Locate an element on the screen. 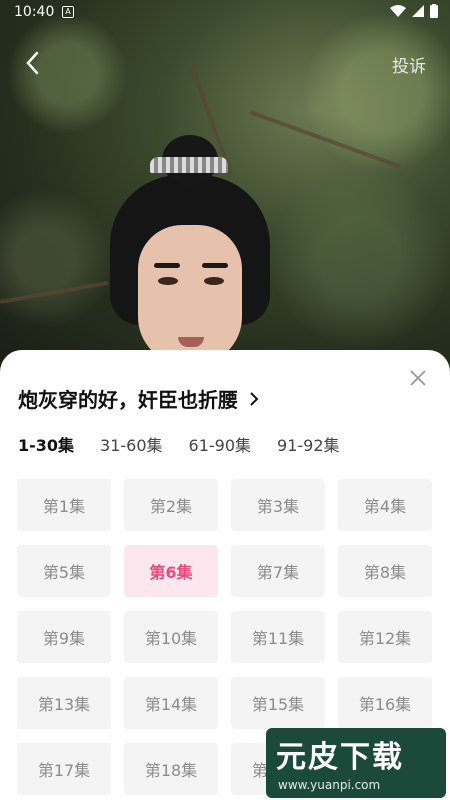 This screenshot has width=450, height=800. episode-button: 第16集 is located at coordinates (385, 703).